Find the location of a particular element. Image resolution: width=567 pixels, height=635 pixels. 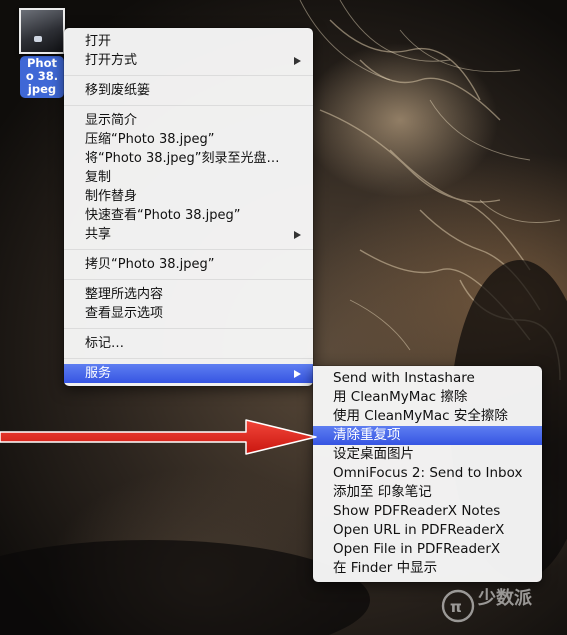

service-set-desktop-picture: 设定桌面图片 is located at coordinates (427, 454).